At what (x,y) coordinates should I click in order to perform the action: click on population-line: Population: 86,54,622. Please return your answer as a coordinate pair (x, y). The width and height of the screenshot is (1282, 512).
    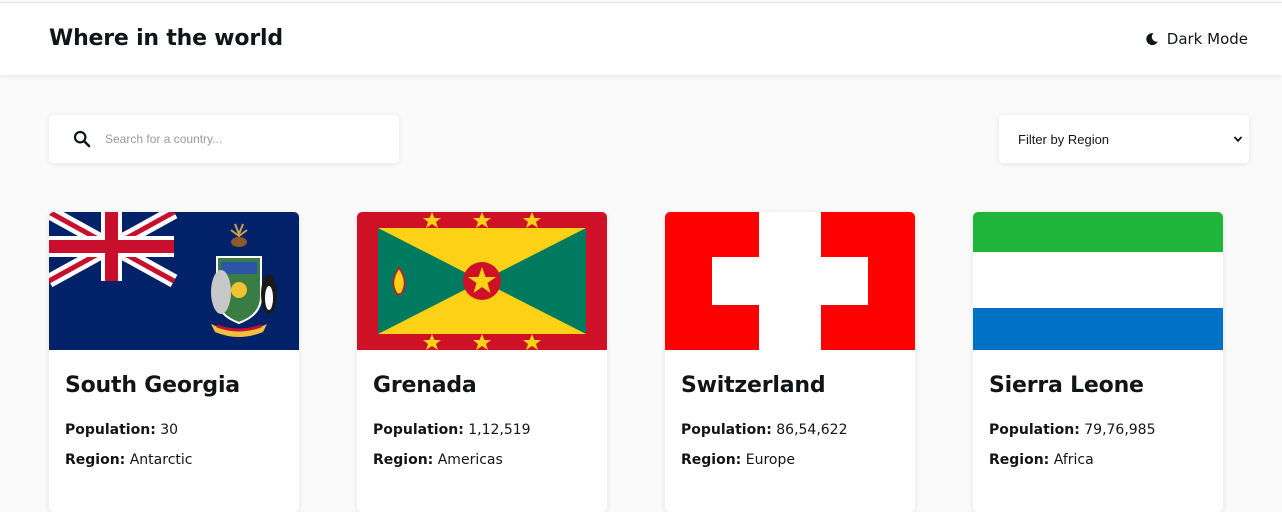
    Looking at the image, I should click on (764, 430).